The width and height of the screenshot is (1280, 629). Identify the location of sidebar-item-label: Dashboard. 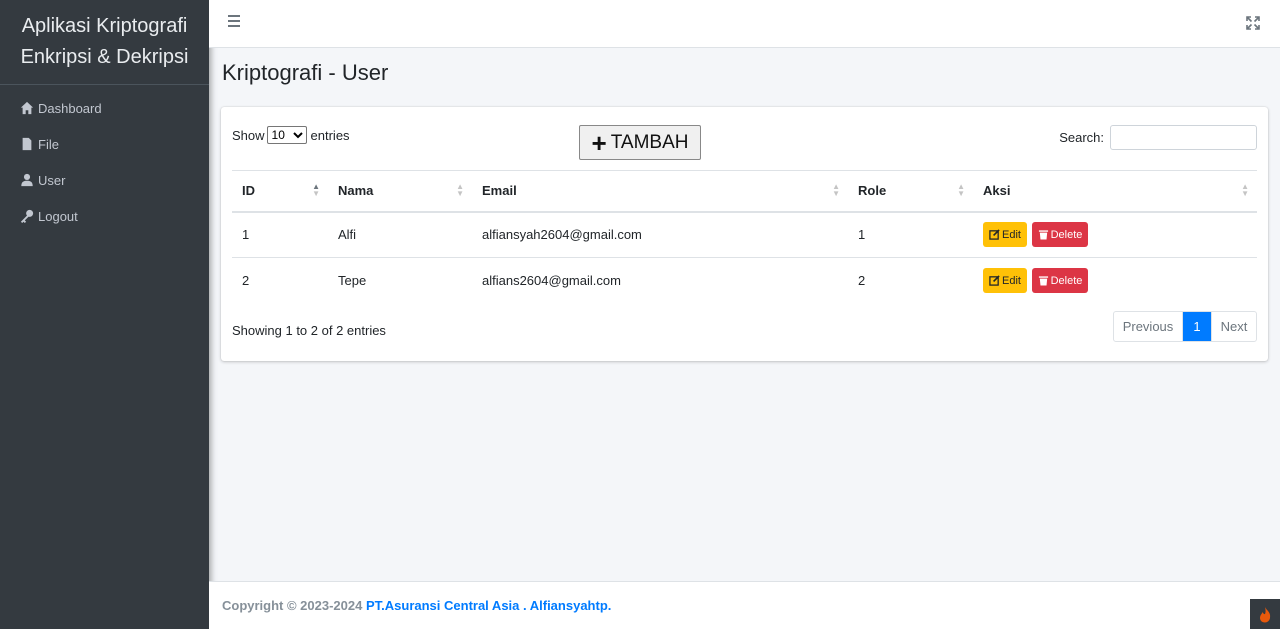
(70, 108).